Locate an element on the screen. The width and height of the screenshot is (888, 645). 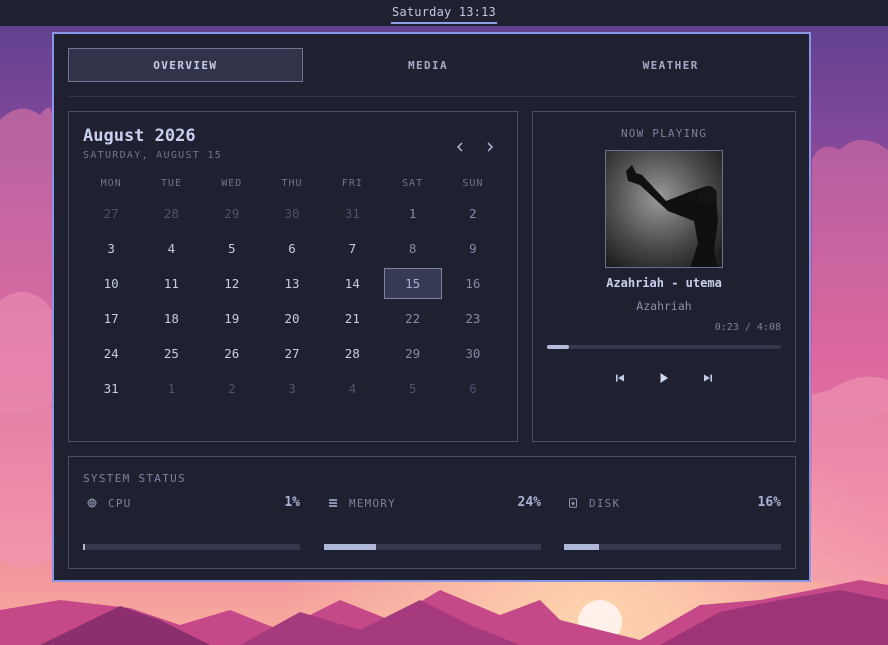
play-icon is located at coordinates (664, 378).